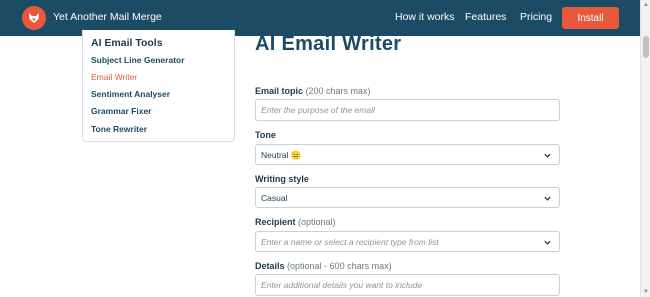 The height and width of the screenshot is (297, 650). I want to click on brand-name: Yet Another Mail Merge, so click(107, 17).